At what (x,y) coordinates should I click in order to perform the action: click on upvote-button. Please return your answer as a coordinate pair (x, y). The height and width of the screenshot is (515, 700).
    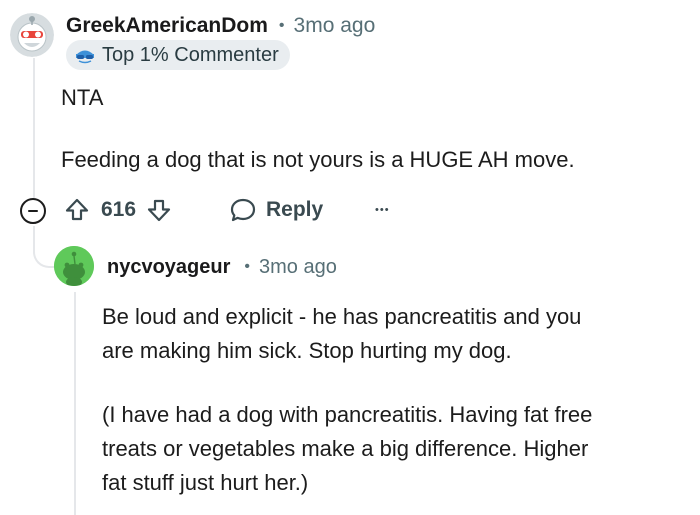
    Looking at the image, I should click on (77, 210).